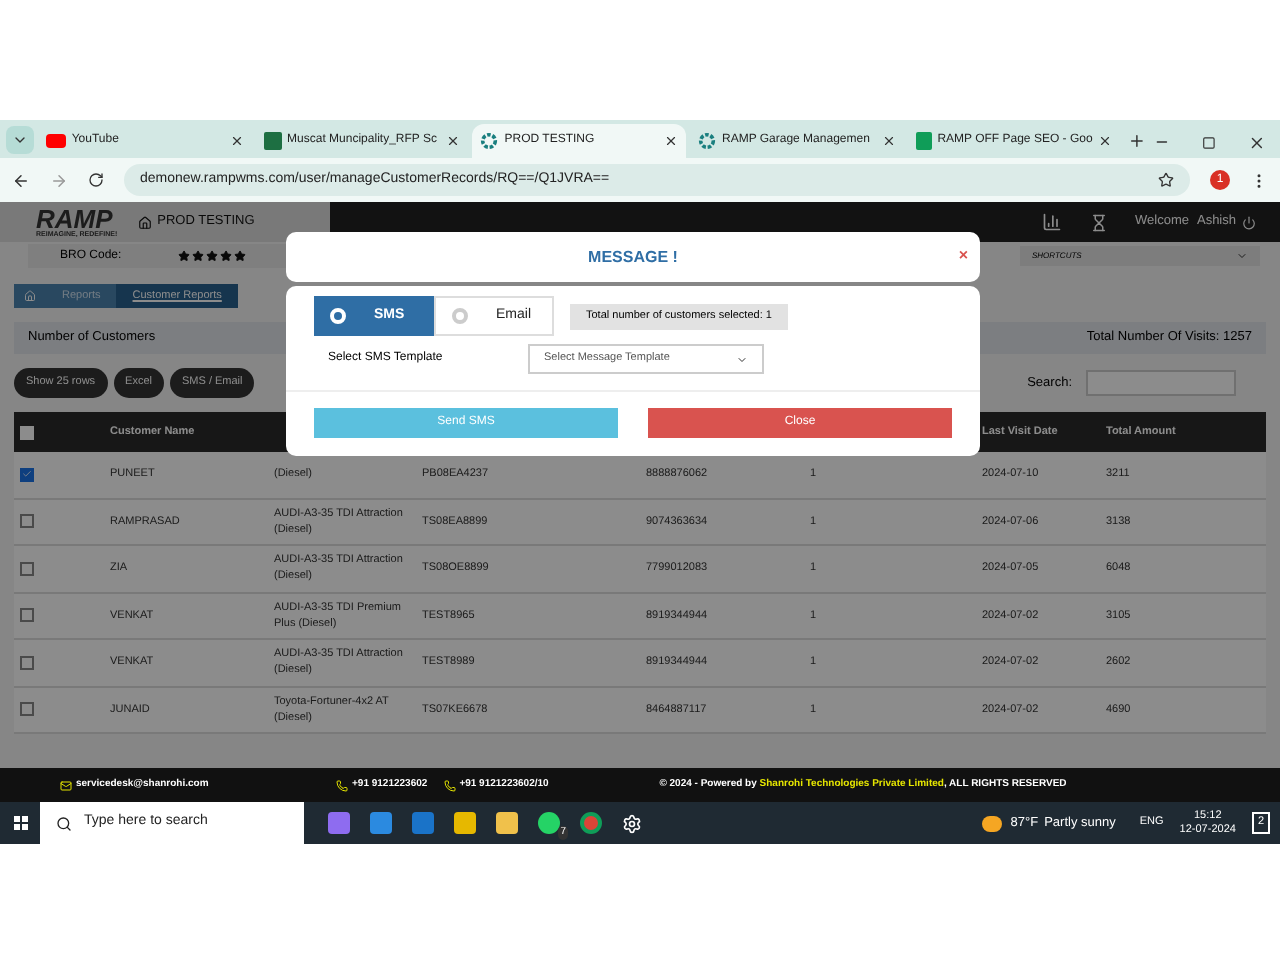 The width and height of the screenshot is (1280, 960). Describe the element at coordinates (21, 180) in the screenshot. I see `back-icon` at that location.